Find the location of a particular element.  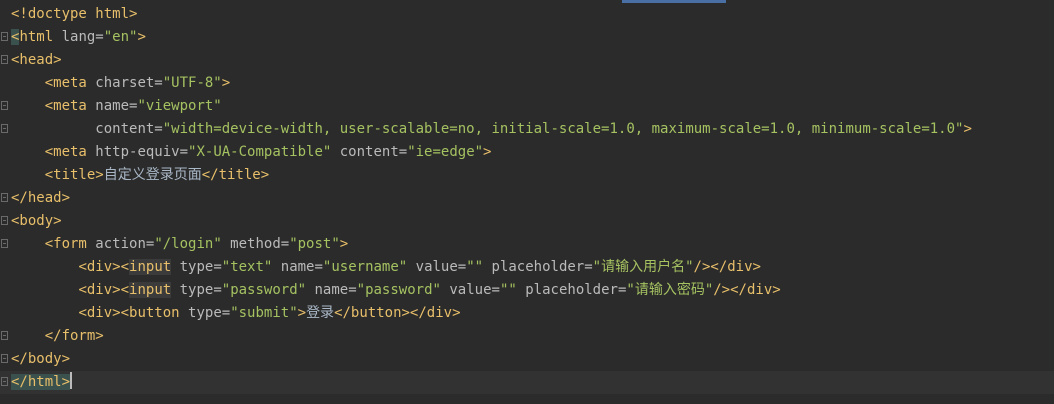

code-token-tag: <head> is located at coordinates (36, 60).